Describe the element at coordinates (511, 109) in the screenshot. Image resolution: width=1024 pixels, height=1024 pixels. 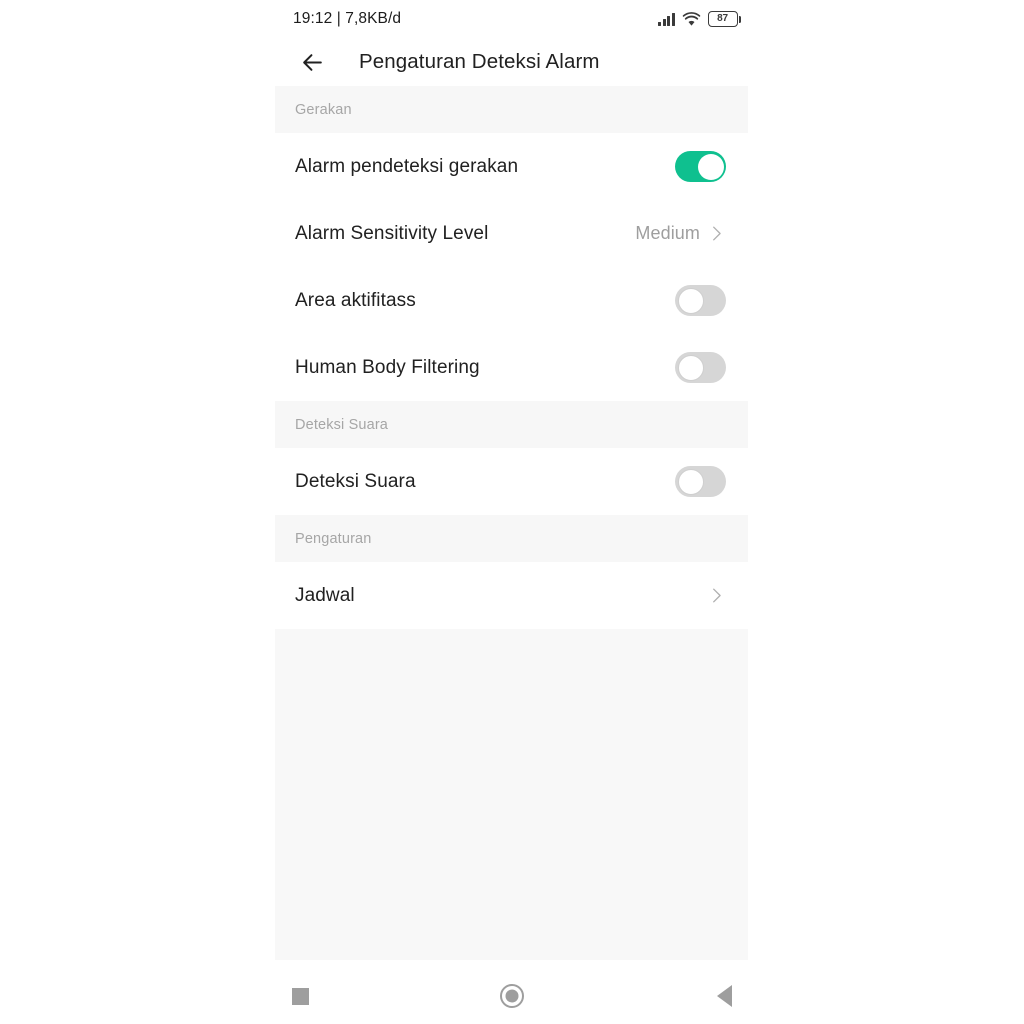
I see `section-header-gerakan: Gerakan` at that location.